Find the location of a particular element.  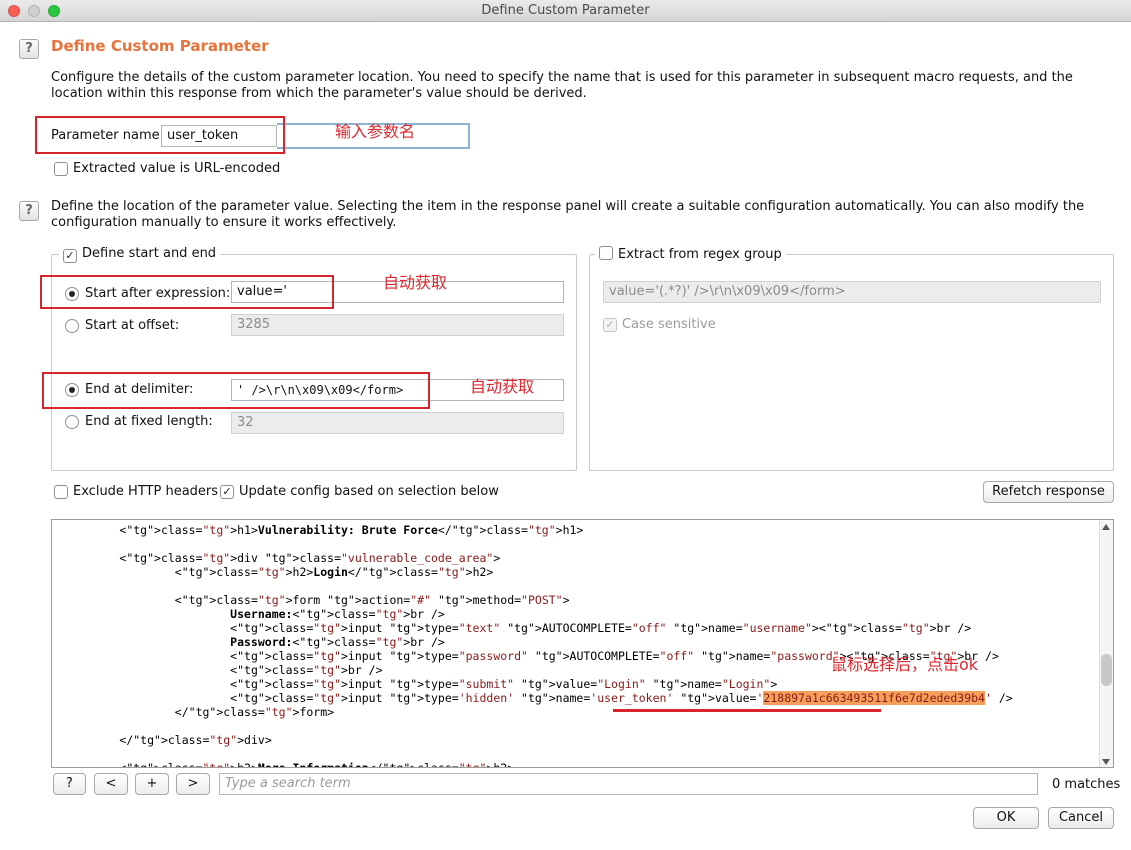

location-help-button: ? is located at coordinates (29, 211).